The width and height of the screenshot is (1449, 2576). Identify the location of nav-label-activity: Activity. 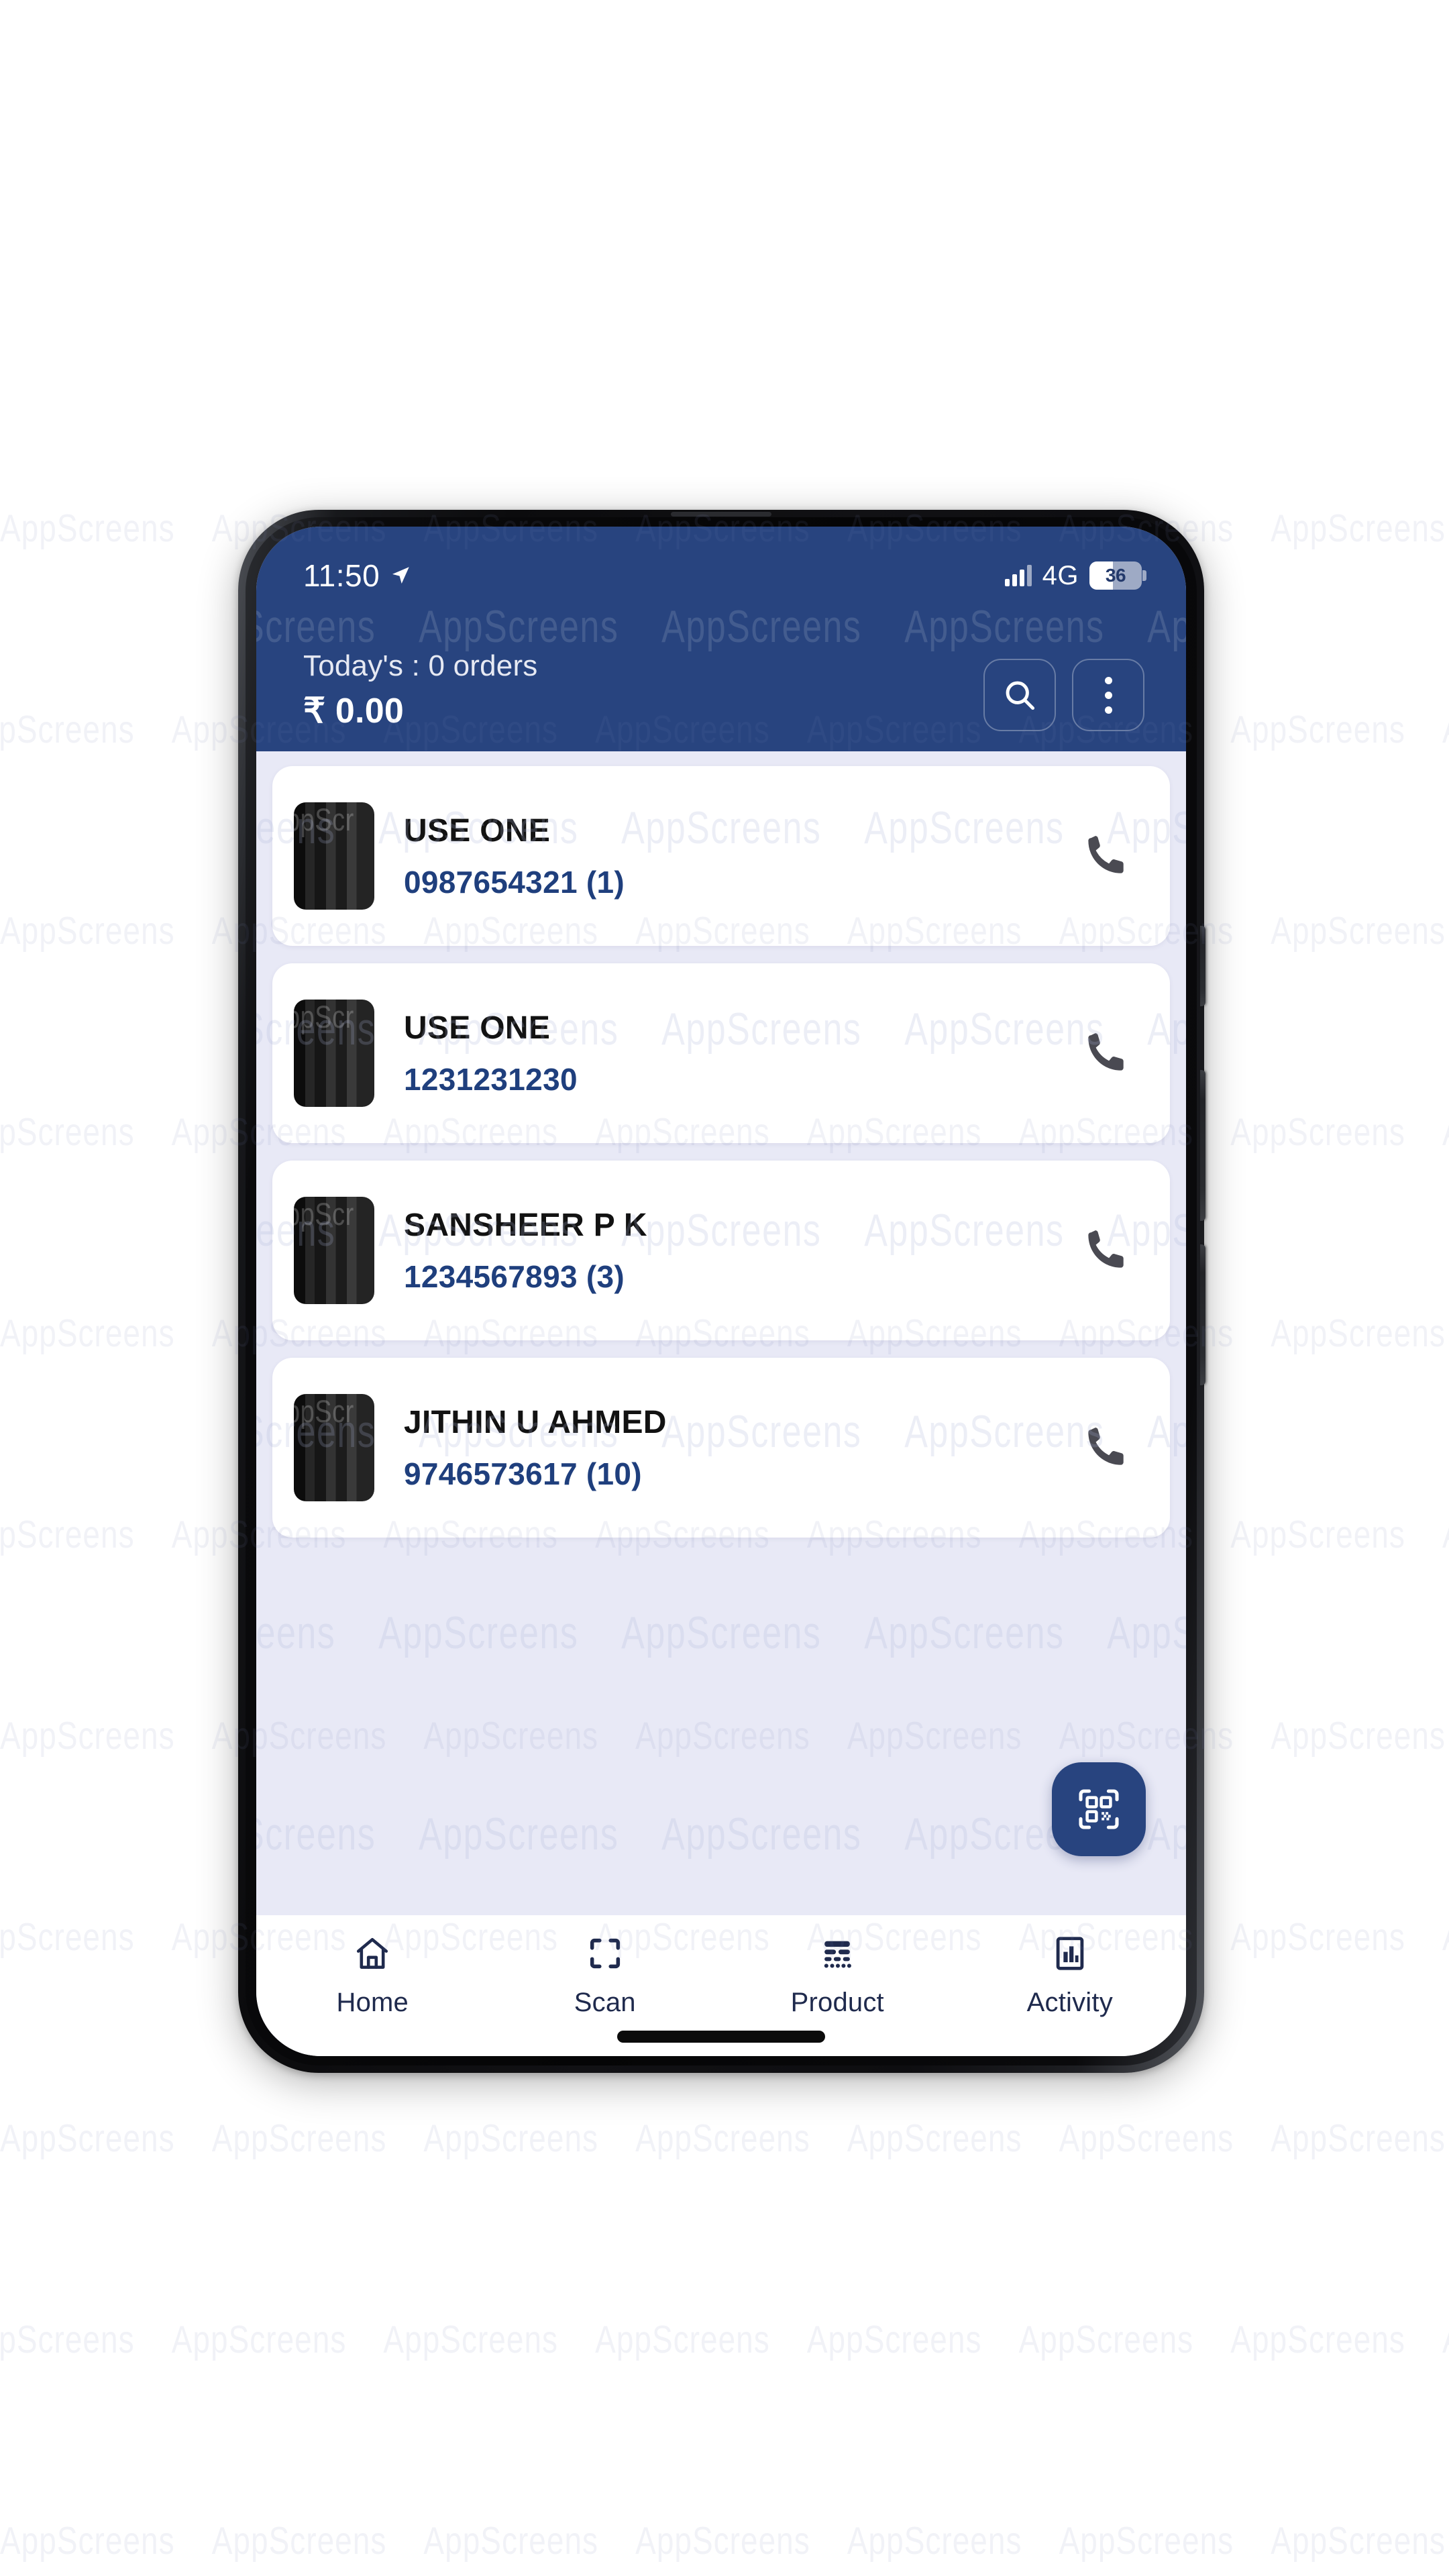
(1069, 2002).